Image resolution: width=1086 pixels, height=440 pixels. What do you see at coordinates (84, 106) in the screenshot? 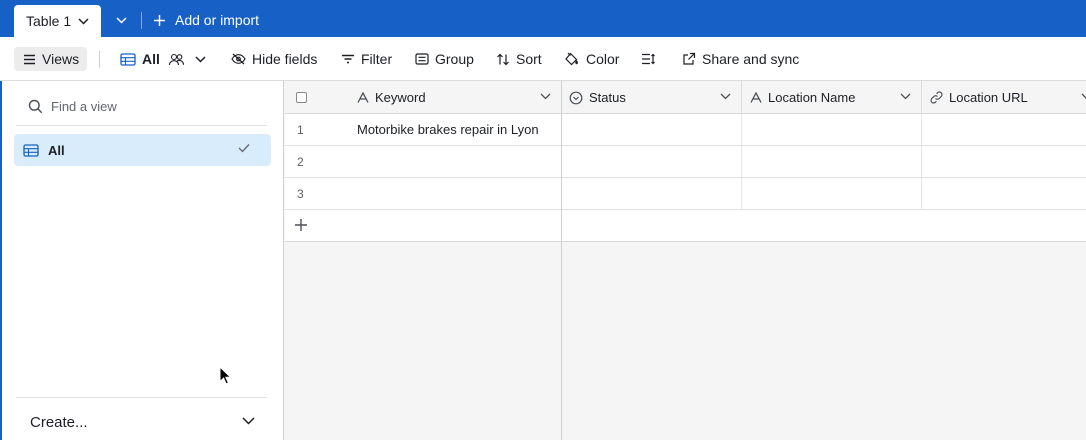
I see `find-view-placeholder: Find a view` at bounding box center [84, 106].